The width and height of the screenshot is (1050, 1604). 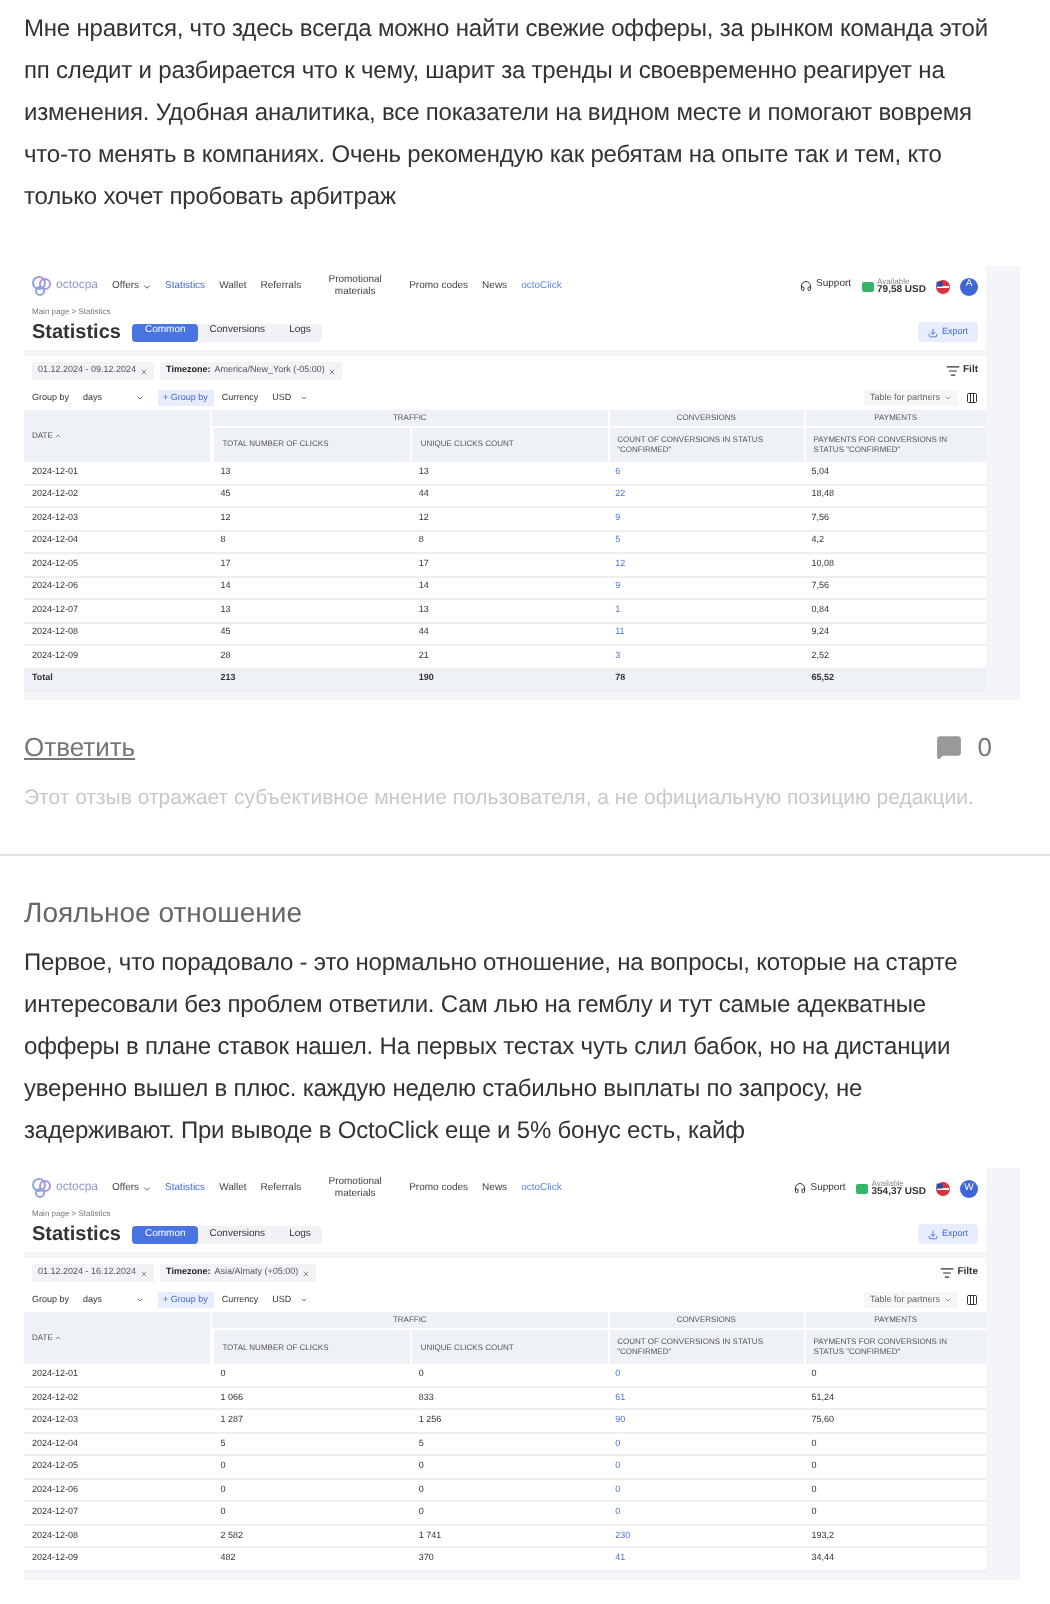 I want to click on comment-count: 0, so click(x=984, y=748).